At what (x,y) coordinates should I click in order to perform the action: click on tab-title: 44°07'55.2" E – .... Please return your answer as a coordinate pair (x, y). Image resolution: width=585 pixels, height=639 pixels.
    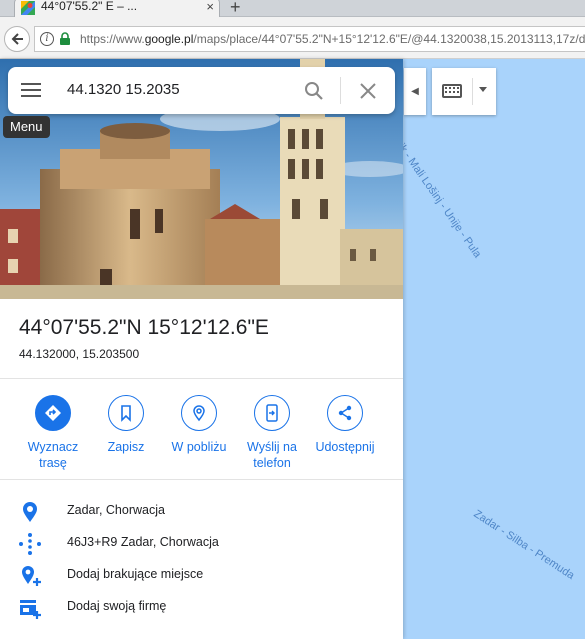
    Looking at the image, I should click on (89, 6).